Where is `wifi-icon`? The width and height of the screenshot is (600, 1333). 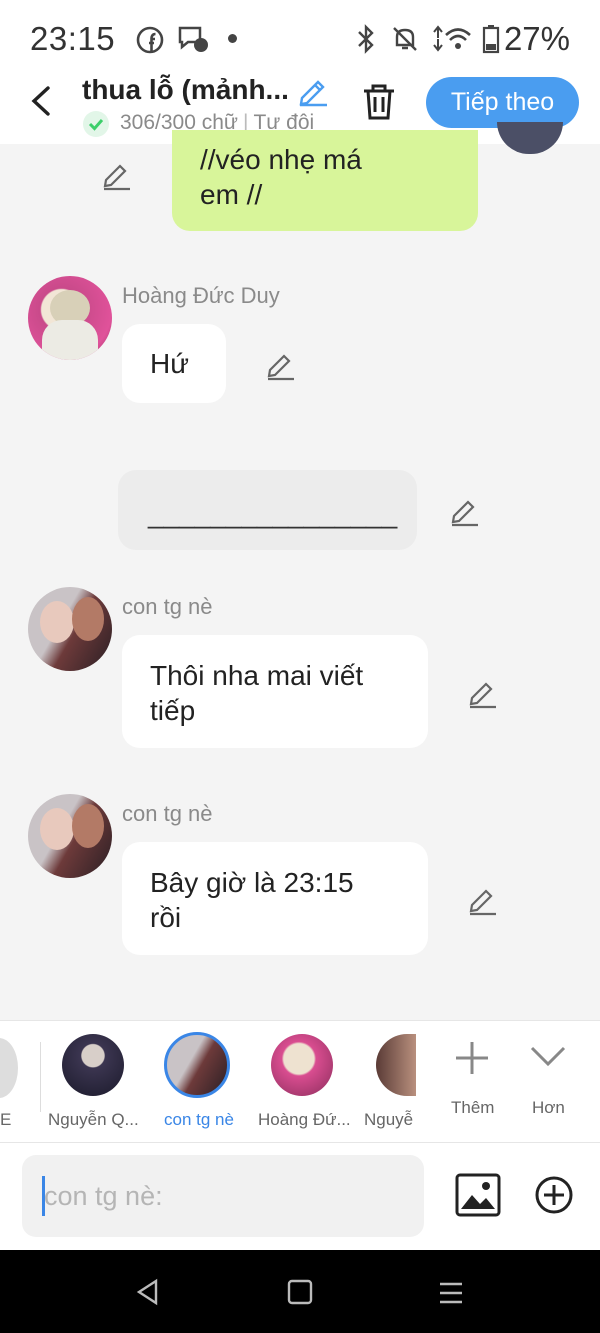 wifi-icon is located at coordinates (452, 38).